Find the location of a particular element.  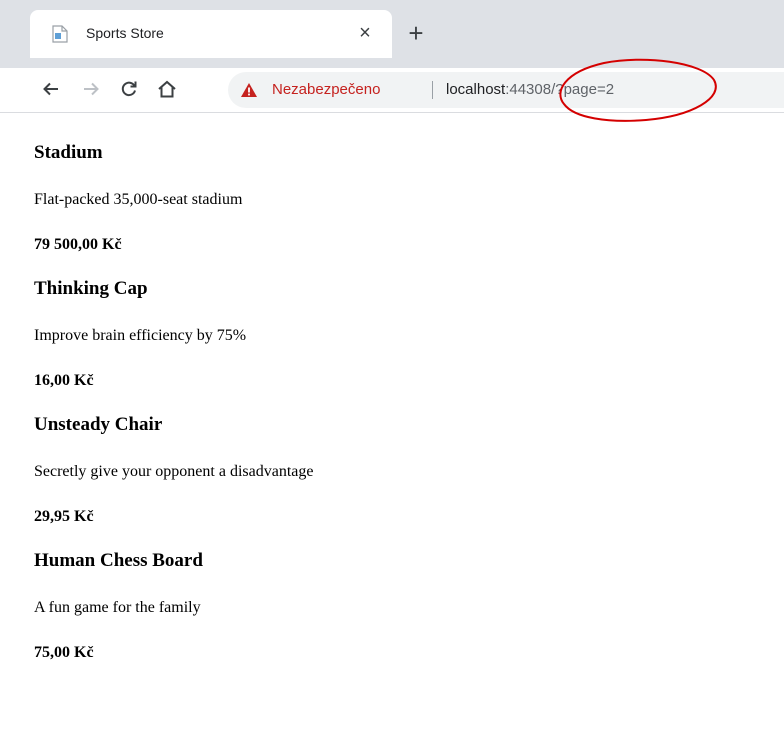

product-description: Improve brain efficiency by 75% is located at coordinates (140, 335).